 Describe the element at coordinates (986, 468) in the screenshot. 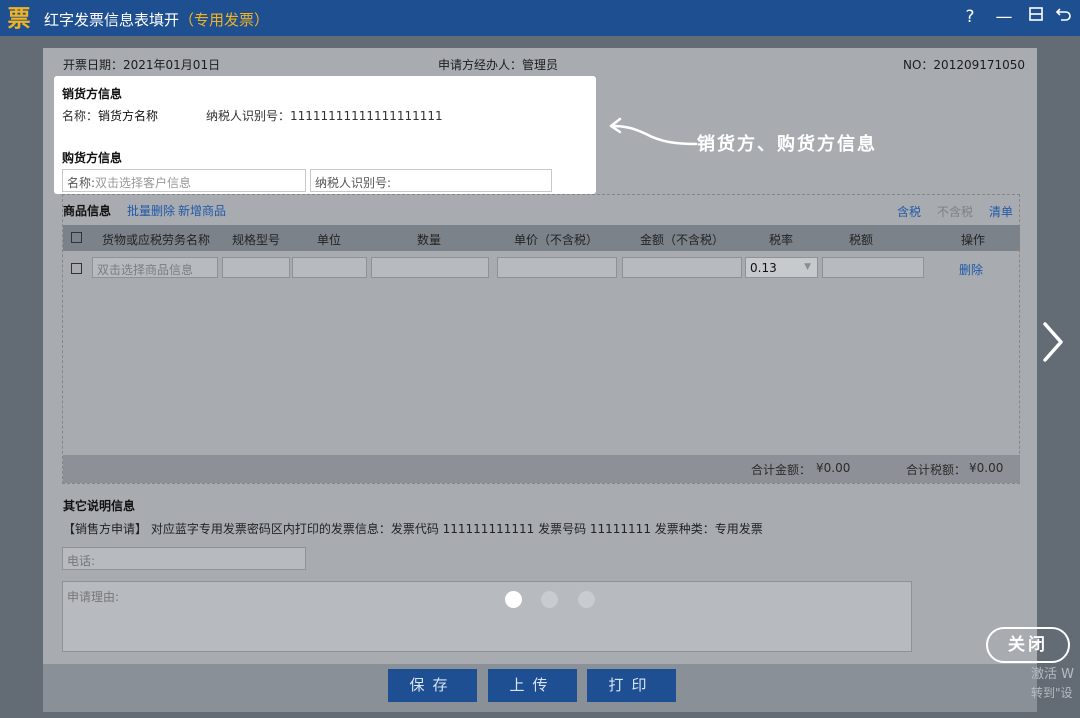

I see `total-tax-value: ¥0.00` at that location.